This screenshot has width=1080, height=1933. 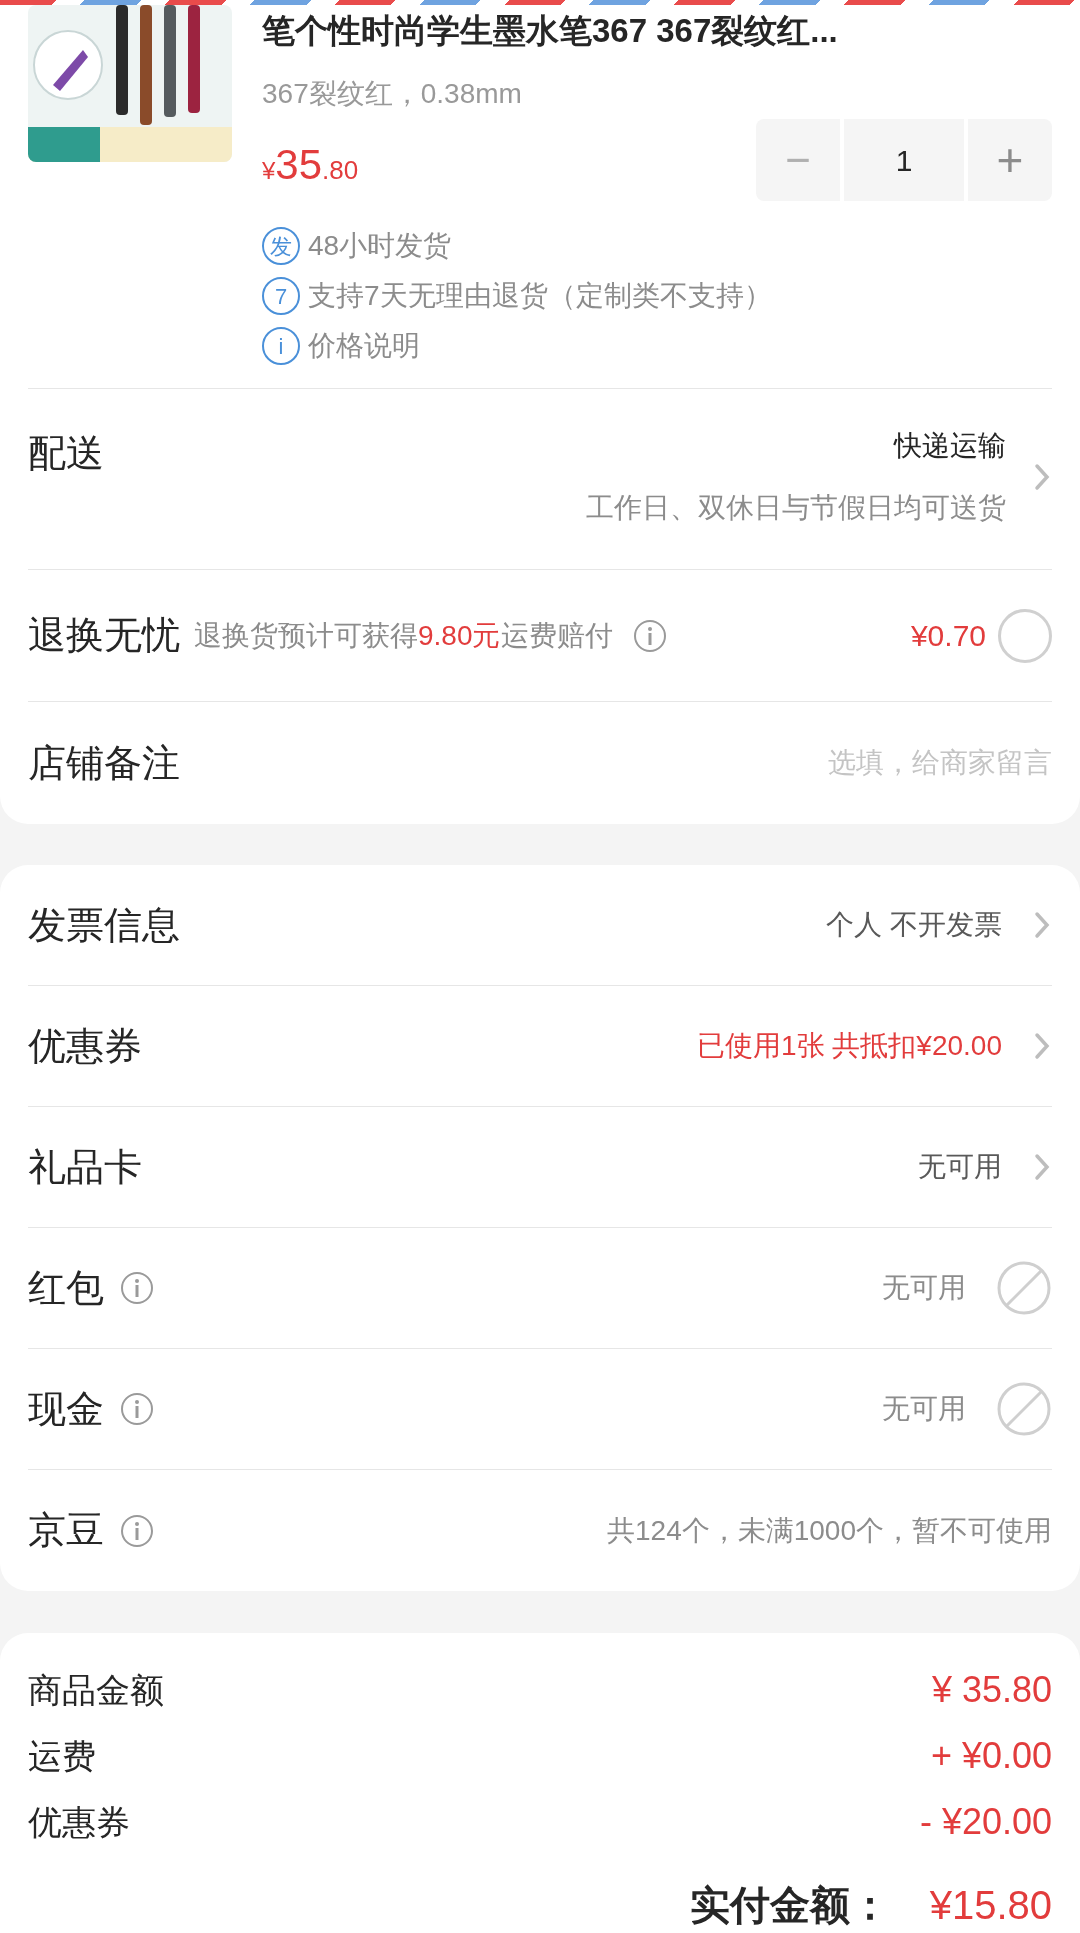 I want to click on delivery-note: 工作日、双休日与节假日均可送货, so click(x=796, y=508).